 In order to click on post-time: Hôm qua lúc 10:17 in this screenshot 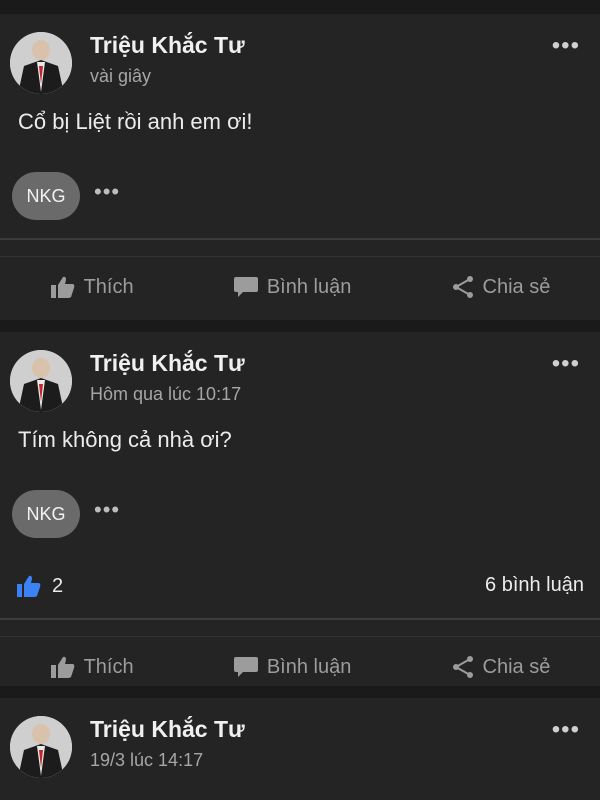, I will do `click(165, 394)`.